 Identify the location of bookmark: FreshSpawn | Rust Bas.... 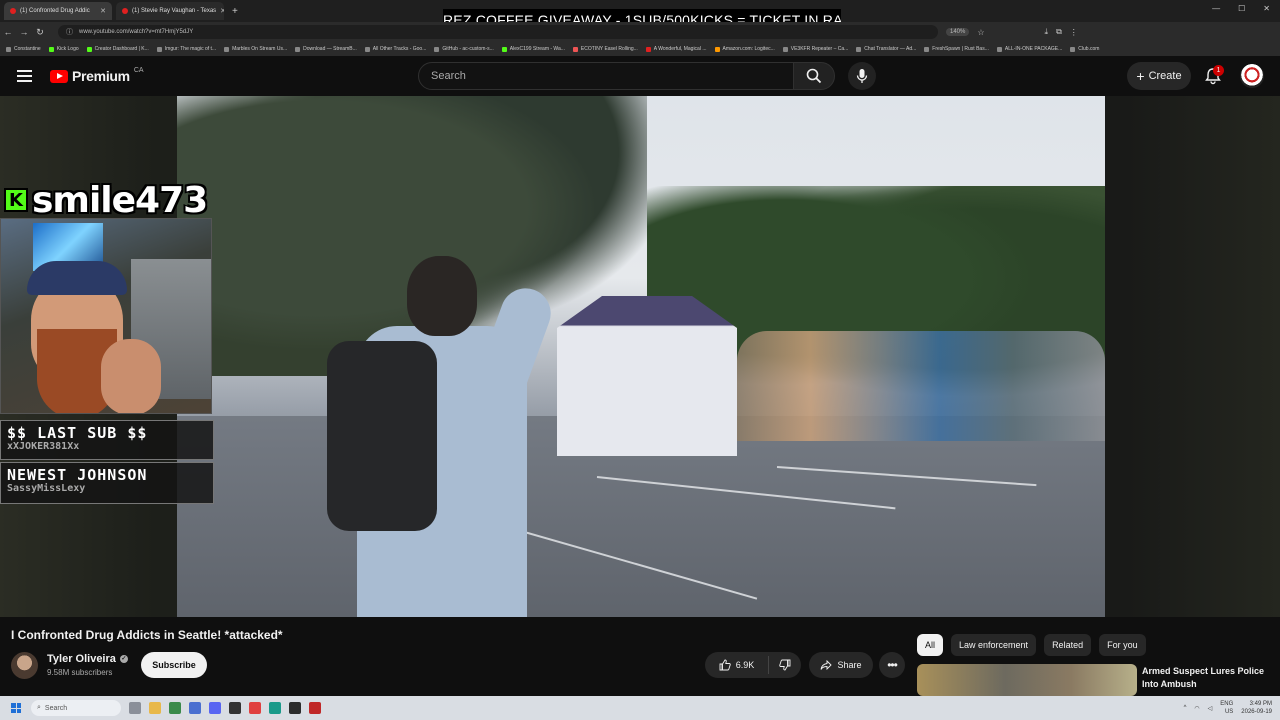
(956, 49).